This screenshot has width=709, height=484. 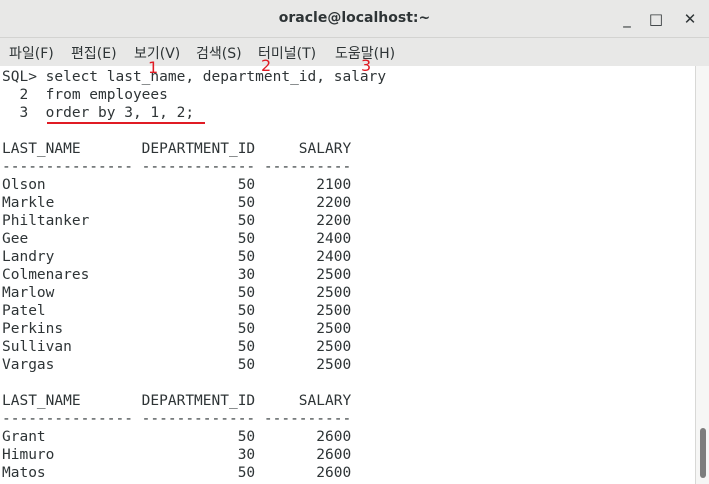 What do you see at coordinates (627, 19) in the screenshot?
I see `minimize-button: _` at bounding box center [627, 19].